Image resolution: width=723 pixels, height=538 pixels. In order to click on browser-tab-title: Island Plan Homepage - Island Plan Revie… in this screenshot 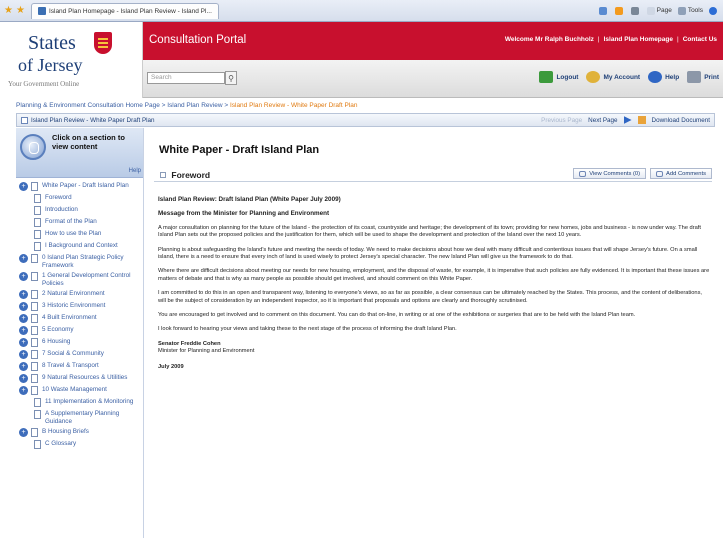, I will do `click(130, 11)`.